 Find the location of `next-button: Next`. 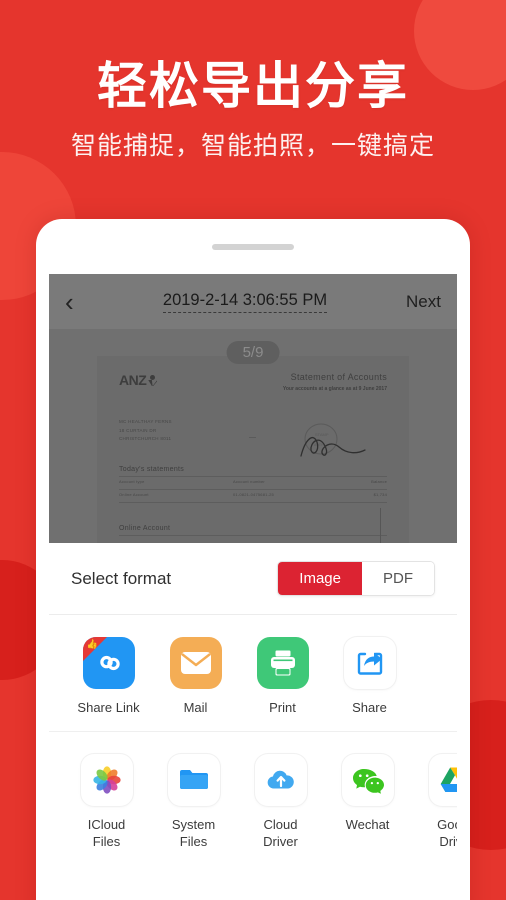

next-button: Next is located at coordinates (418, 302).